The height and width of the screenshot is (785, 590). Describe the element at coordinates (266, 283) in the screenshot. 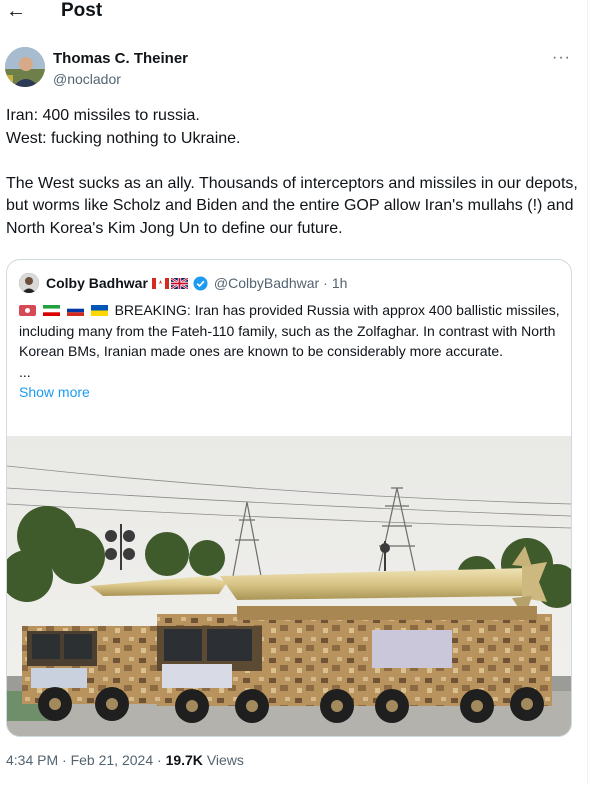

I see `quoted-author-handle: @ColbyBadhwar` at that location.